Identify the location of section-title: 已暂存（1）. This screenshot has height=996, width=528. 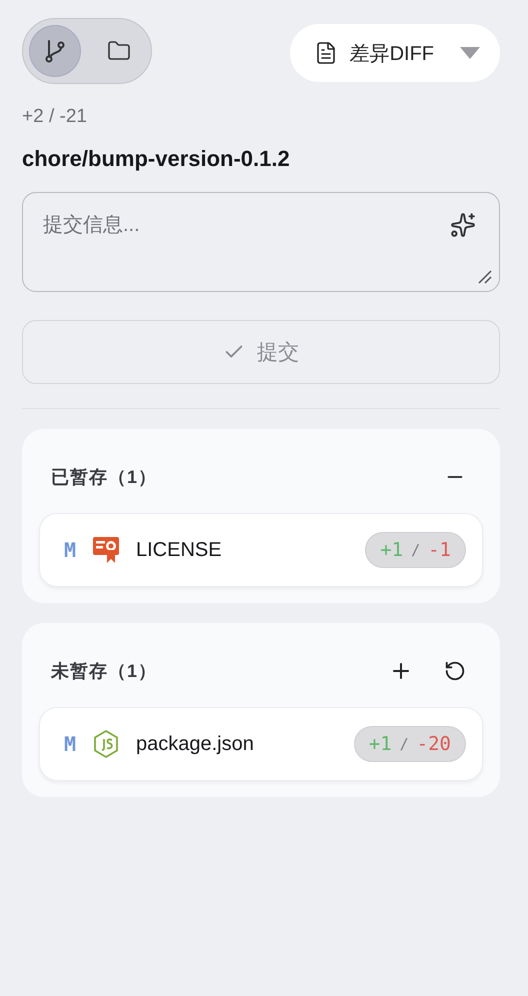
(104, 477).